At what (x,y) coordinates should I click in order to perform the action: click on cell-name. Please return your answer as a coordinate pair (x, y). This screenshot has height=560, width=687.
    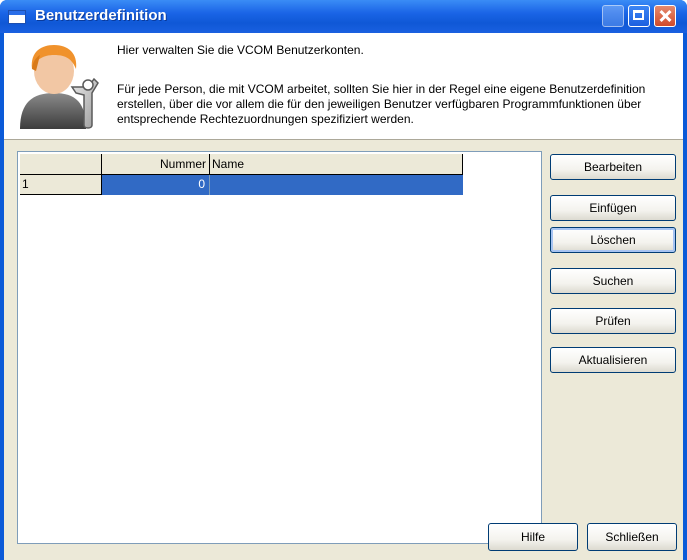
    Looking at the image, I should click on (336, 185).